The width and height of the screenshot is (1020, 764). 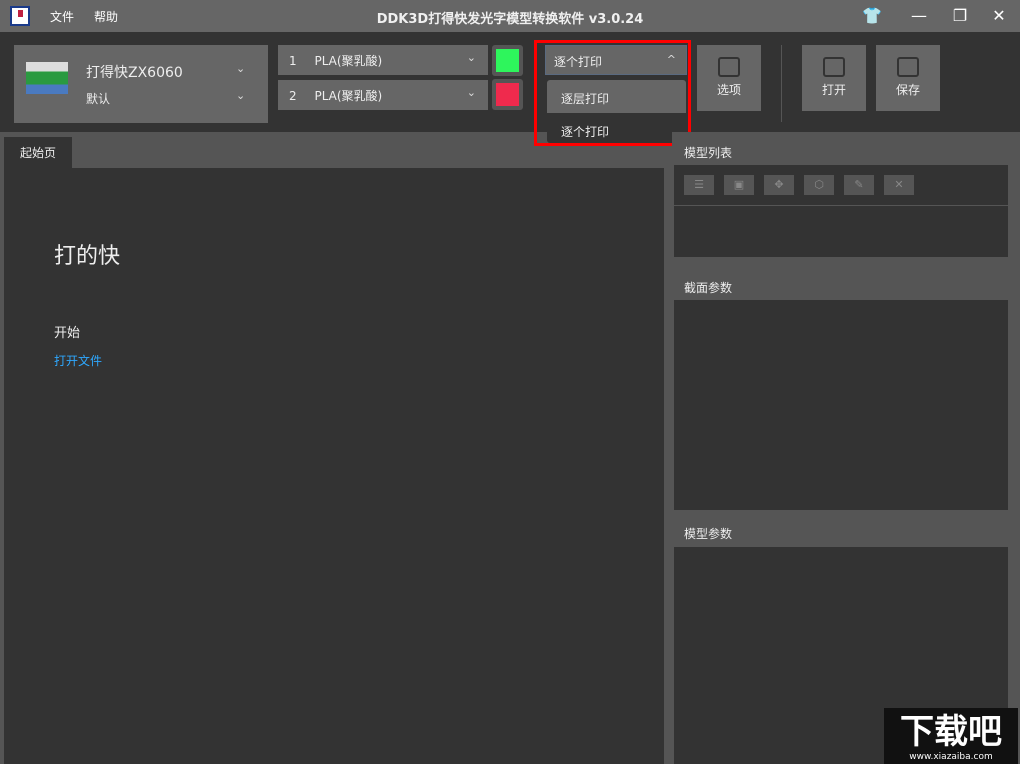 I want to click on start-heading: 打的快, so click(x=87, y=256).